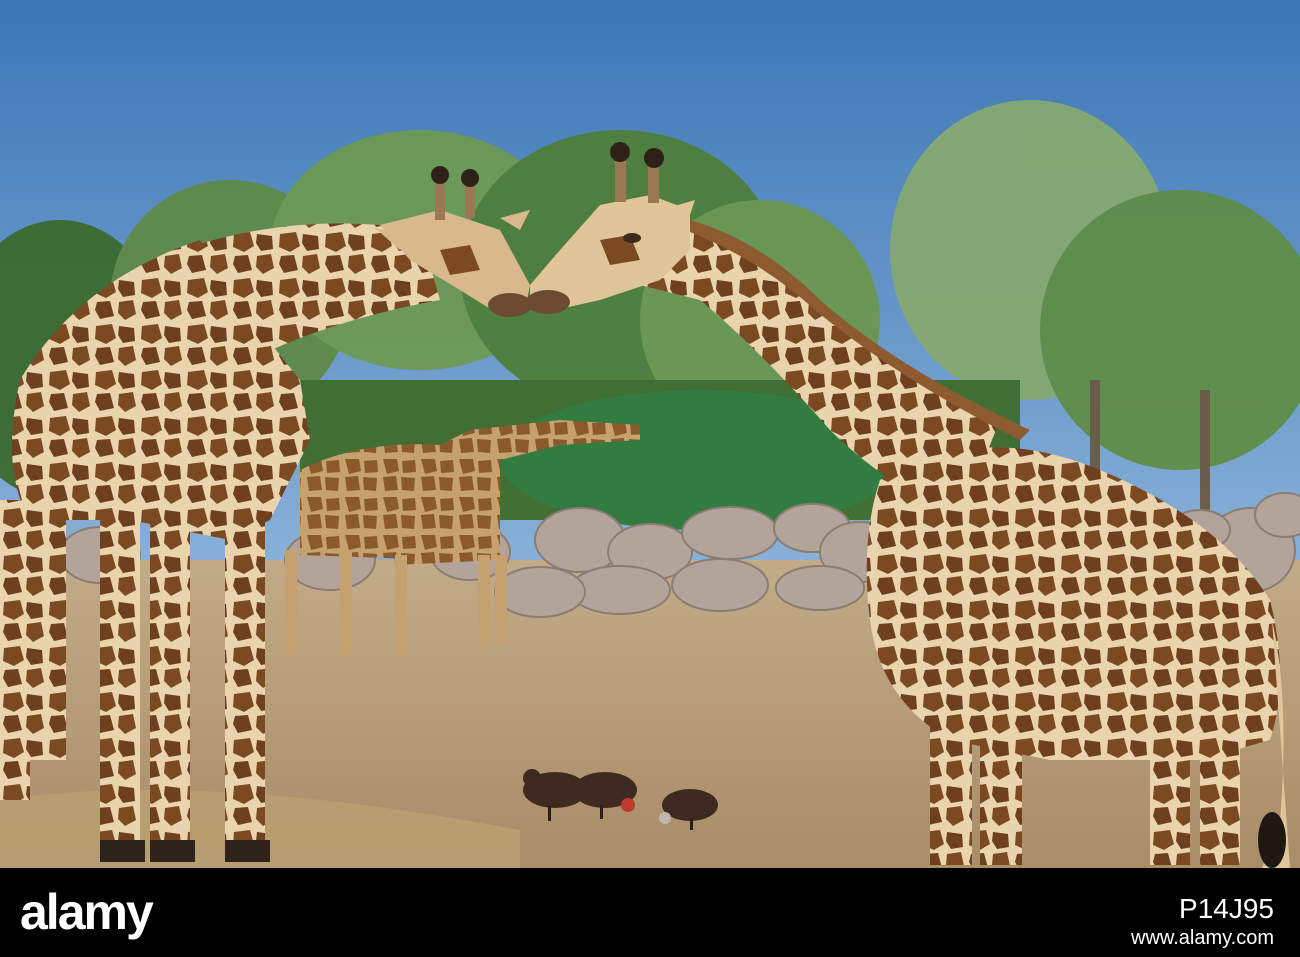 This screenshot has width=1300, height=957. What do you see at coordinates (1226, 908) in the screenshot?
I see `image-id: P14J95` at bounding box center [1226, 908].